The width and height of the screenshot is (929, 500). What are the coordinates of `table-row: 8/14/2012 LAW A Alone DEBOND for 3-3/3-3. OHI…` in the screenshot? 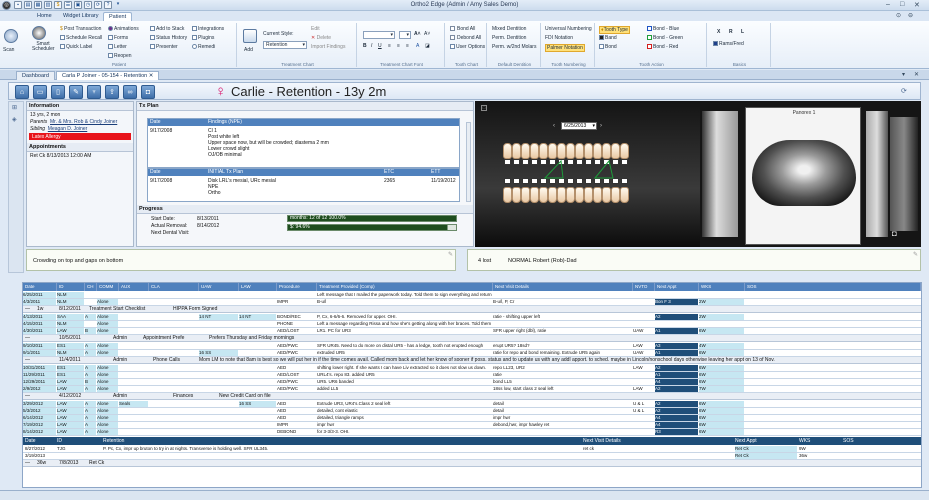 It's located at (472, 432).